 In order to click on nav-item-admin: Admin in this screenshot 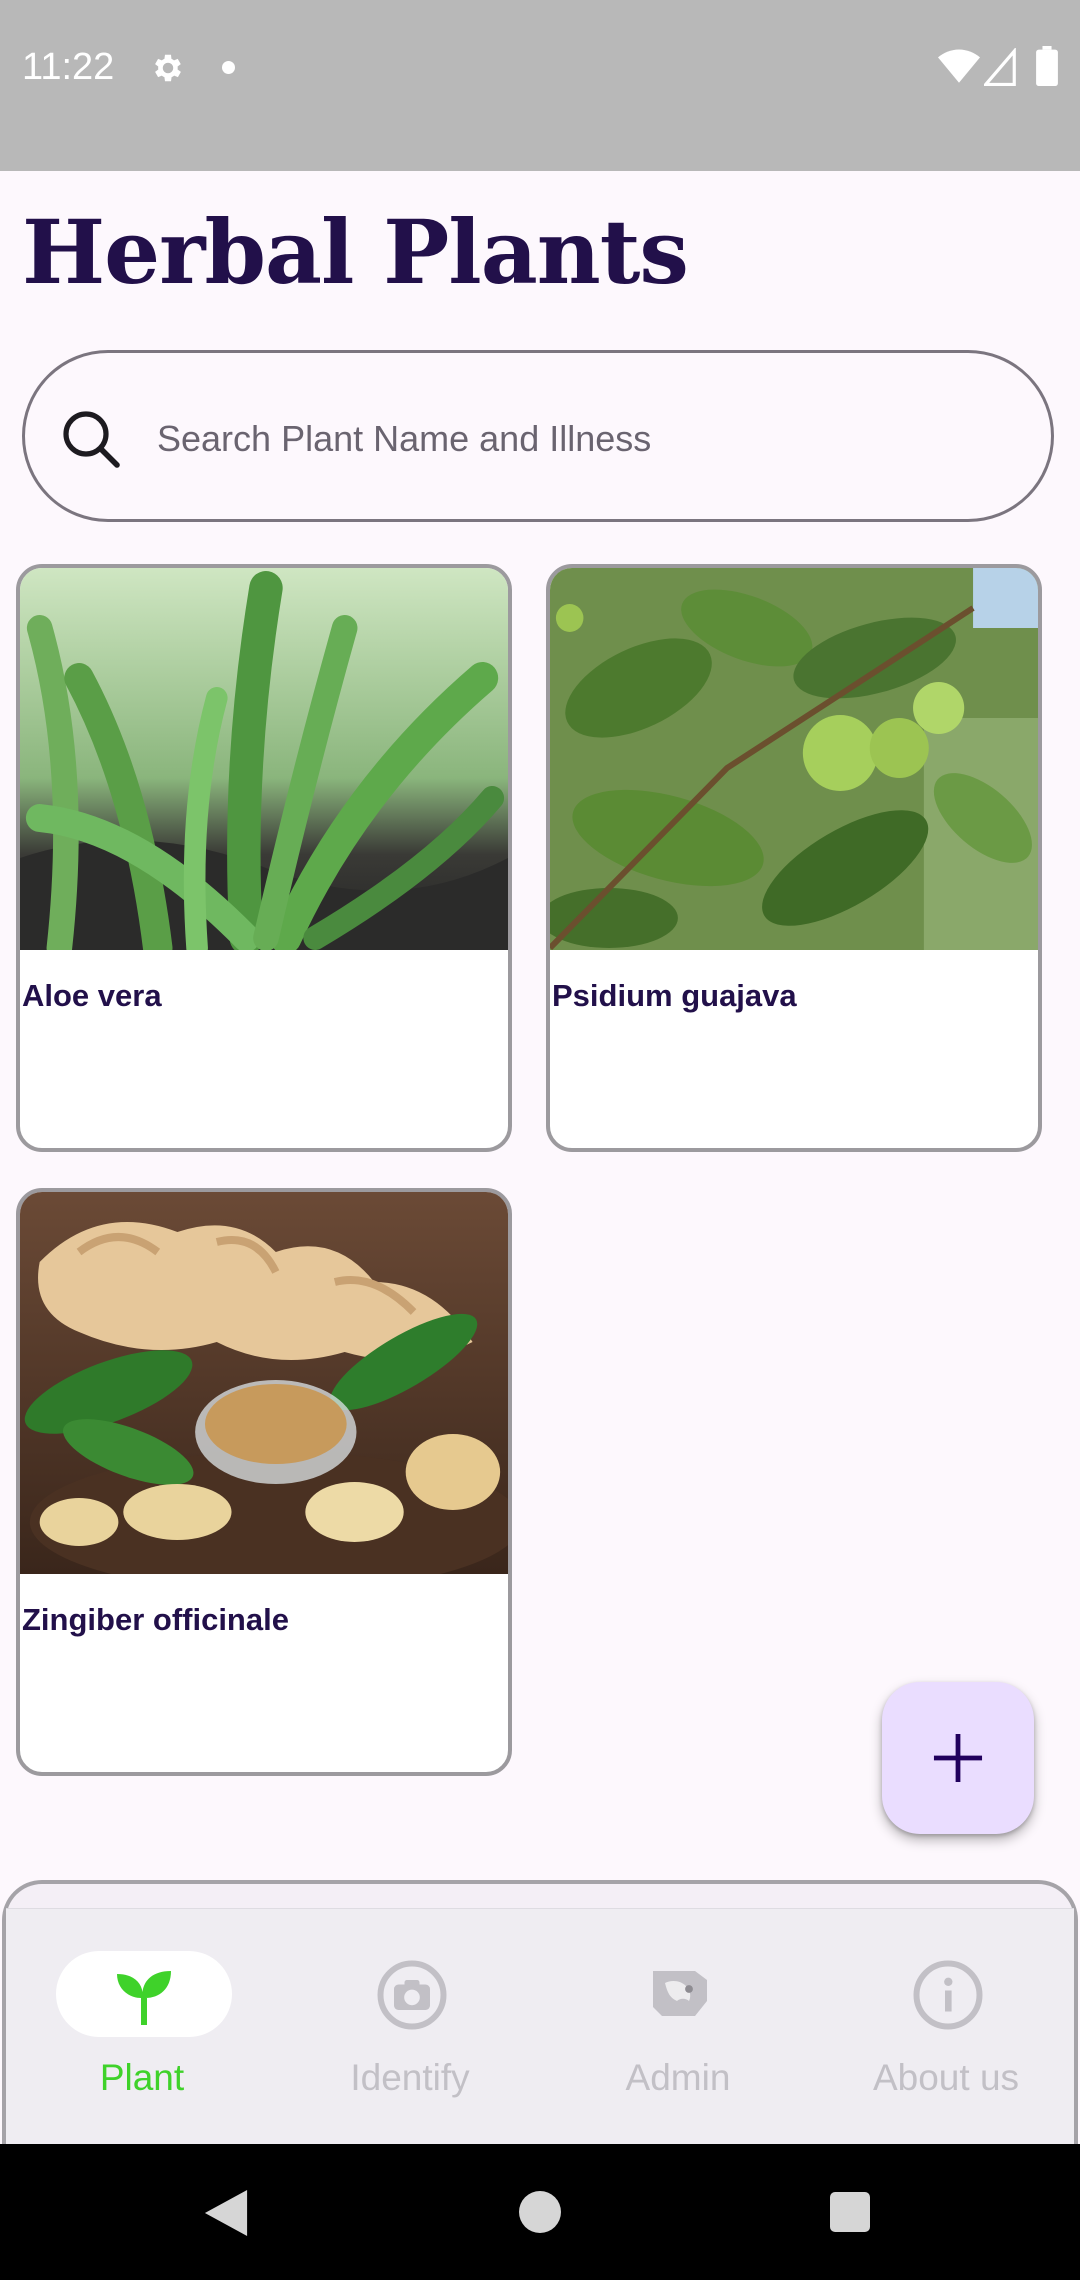, I will do `click(678, 2029)`.